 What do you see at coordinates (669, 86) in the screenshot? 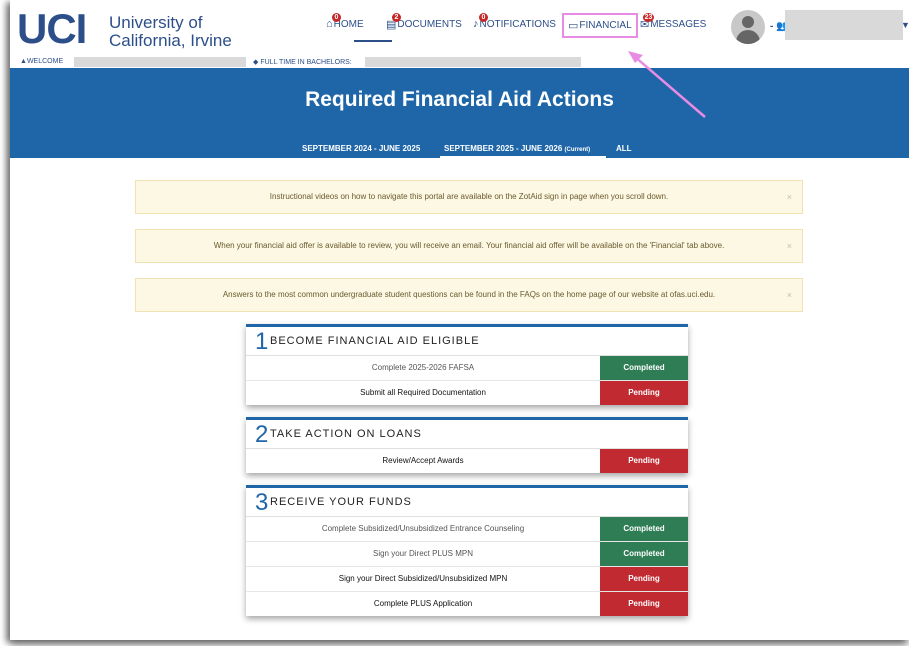
I see `arrow-shaft` at bounding box center [669, 86].